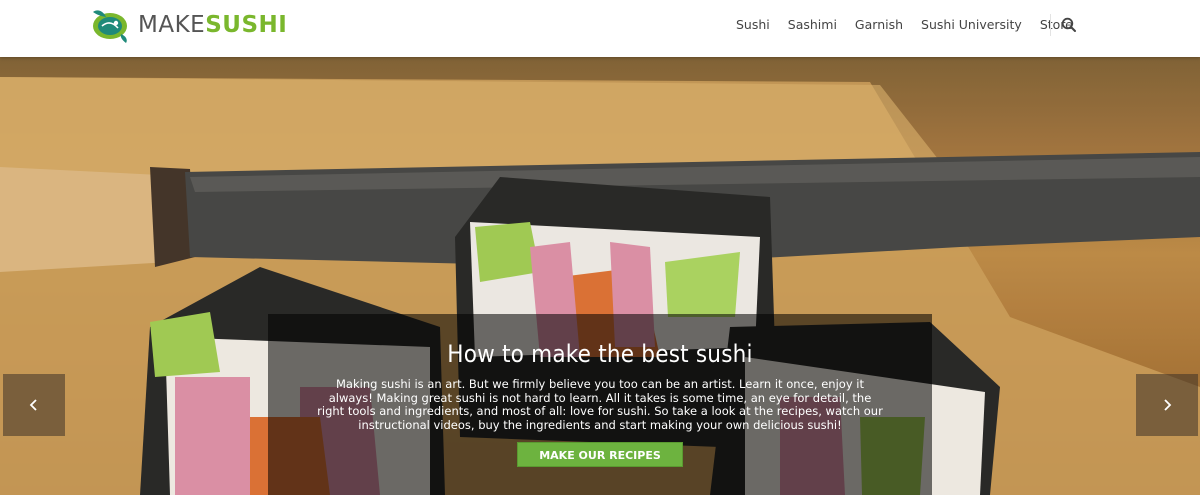 The width and height of the screenshot is (1200, 495). I want to click on next-slide-button, so click(1167, 405).